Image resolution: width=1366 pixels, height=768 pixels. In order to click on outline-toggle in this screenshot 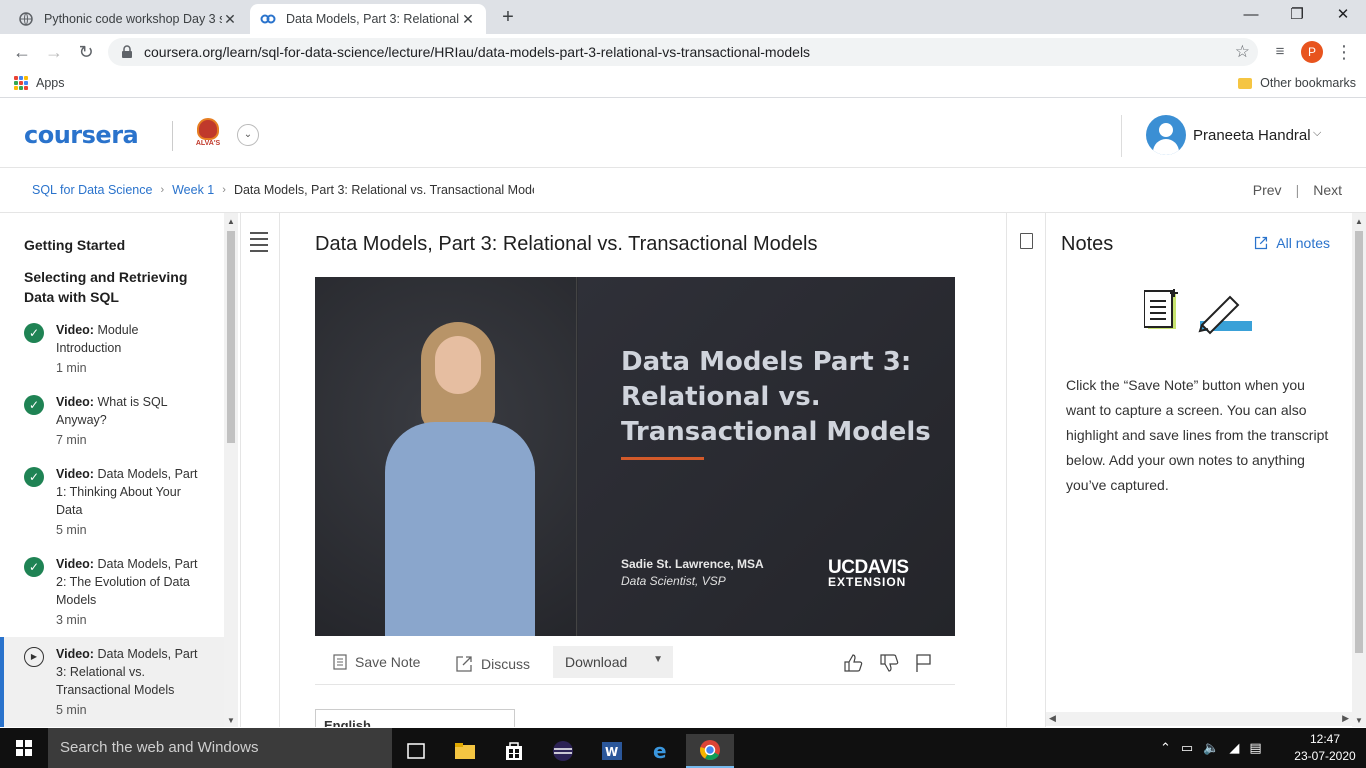, I will do `click(260, 470)`.